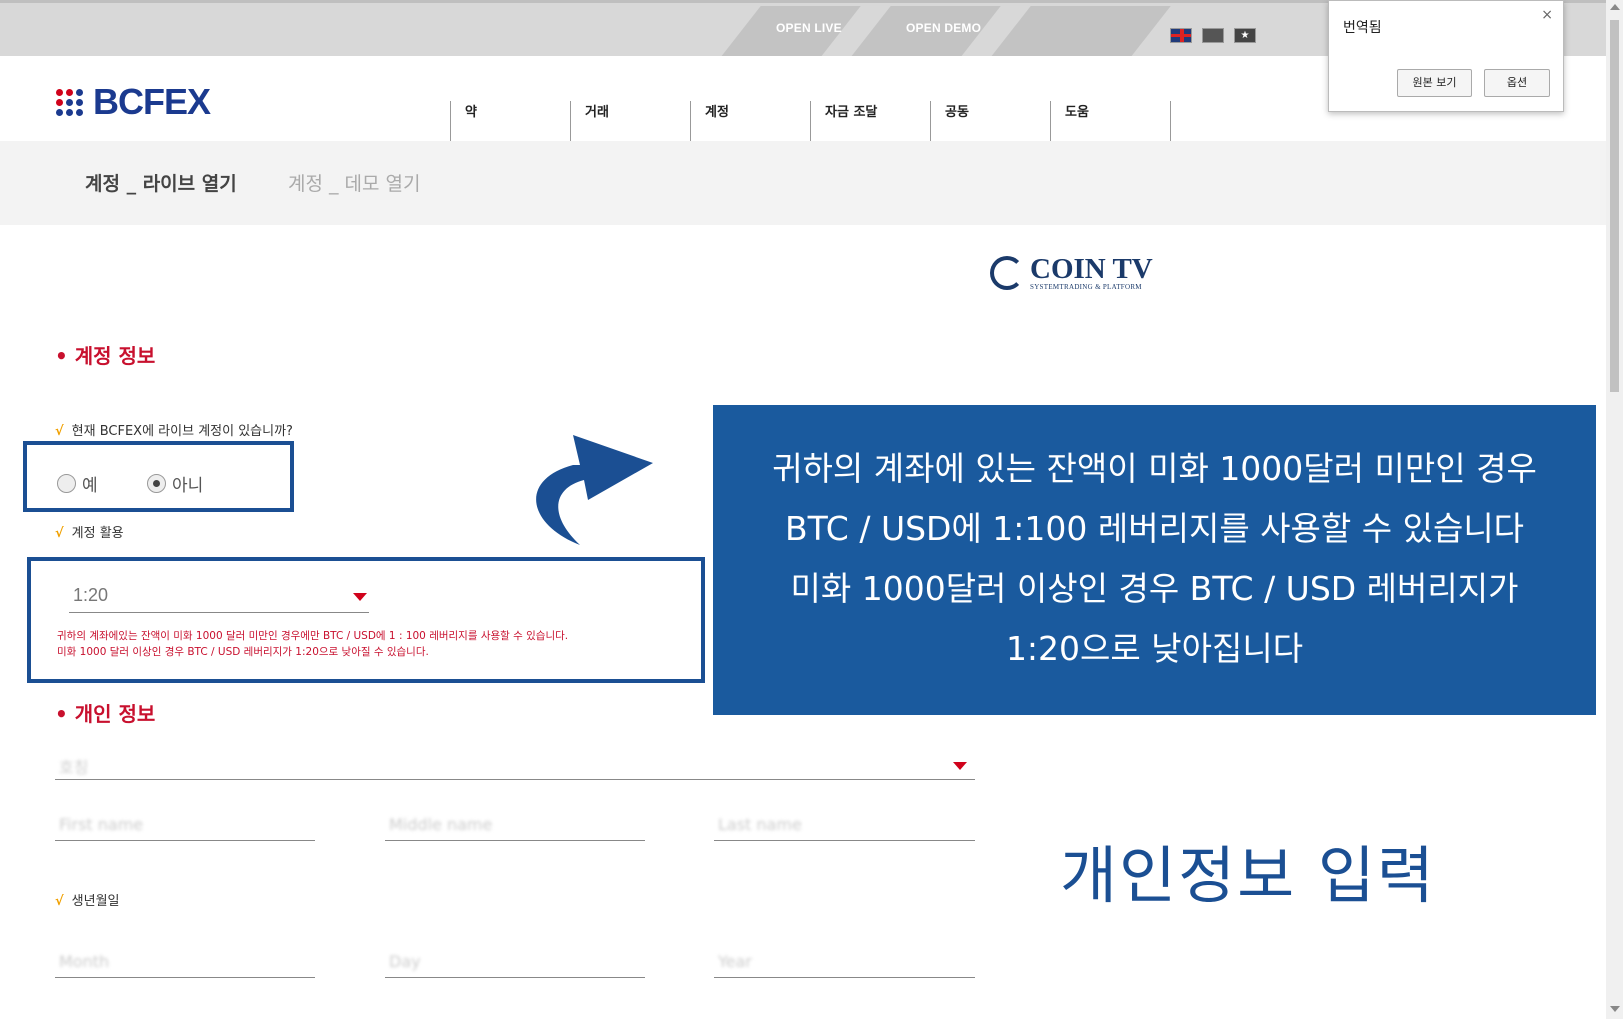  Describe the element at coordinates (105, 714) in the screenshot. I see `personal-info-heading: • 개인 정보` at that location.